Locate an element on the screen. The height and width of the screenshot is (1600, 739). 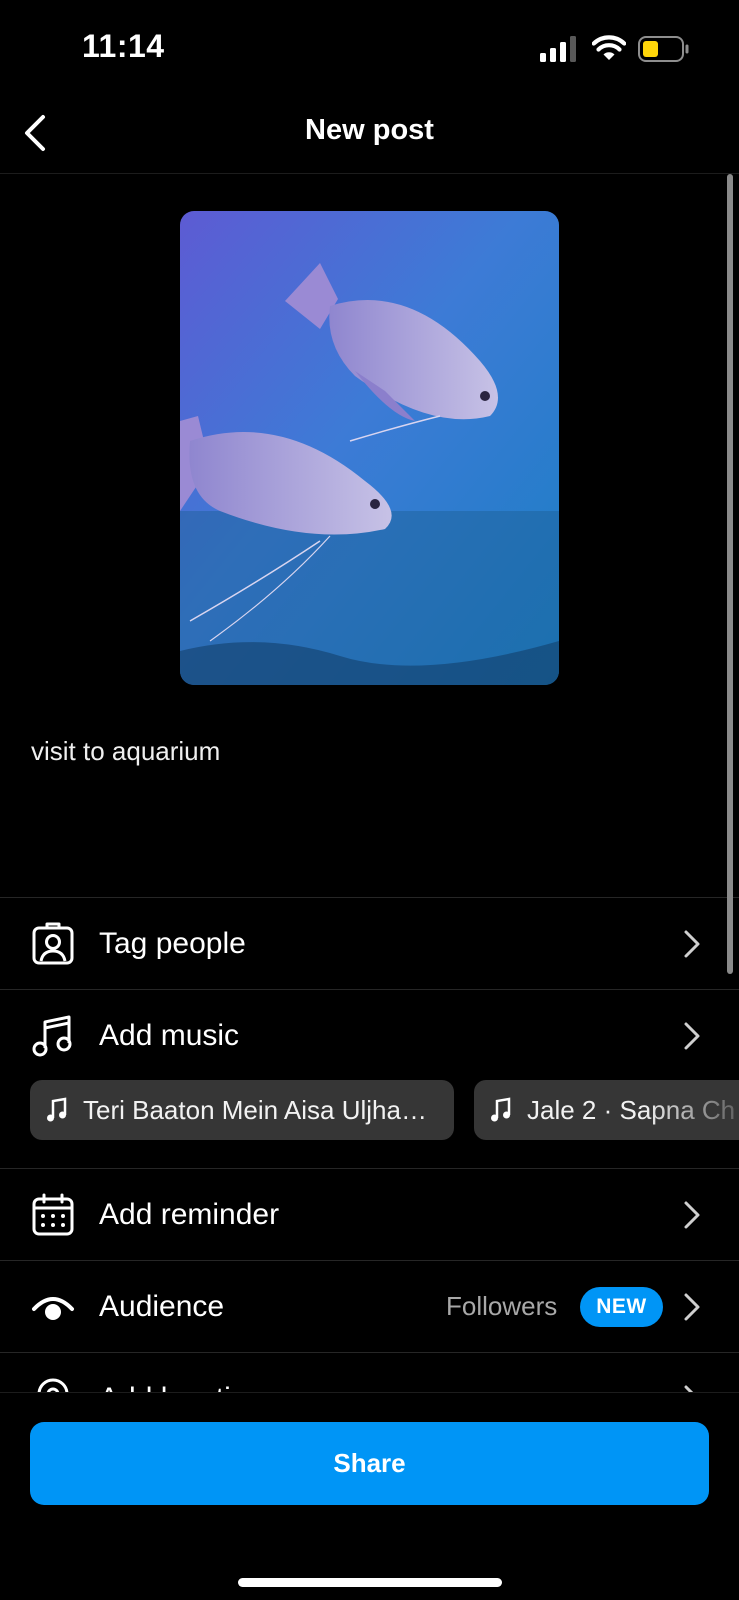
home-indicator is located at coordinates (370, 1582).